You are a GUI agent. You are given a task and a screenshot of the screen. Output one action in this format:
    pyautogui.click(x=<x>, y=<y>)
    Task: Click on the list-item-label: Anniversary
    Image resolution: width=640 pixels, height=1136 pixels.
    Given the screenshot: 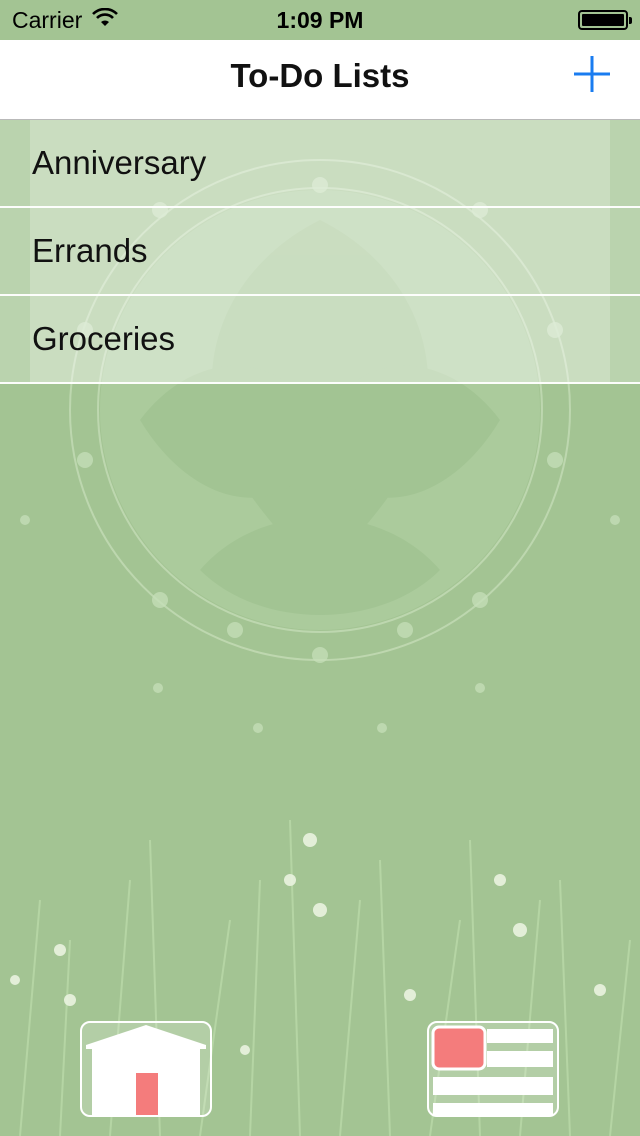 What is the action you would take?
    pyautogui.click(x=119, y=162)
    